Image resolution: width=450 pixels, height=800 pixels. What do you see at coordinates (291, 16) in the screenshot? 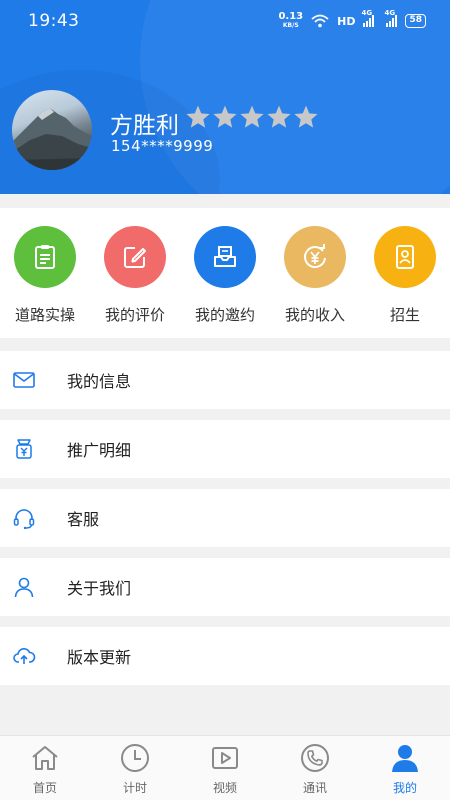
I see `network-speed-value: 0.13` at bounding box center [291, 16].